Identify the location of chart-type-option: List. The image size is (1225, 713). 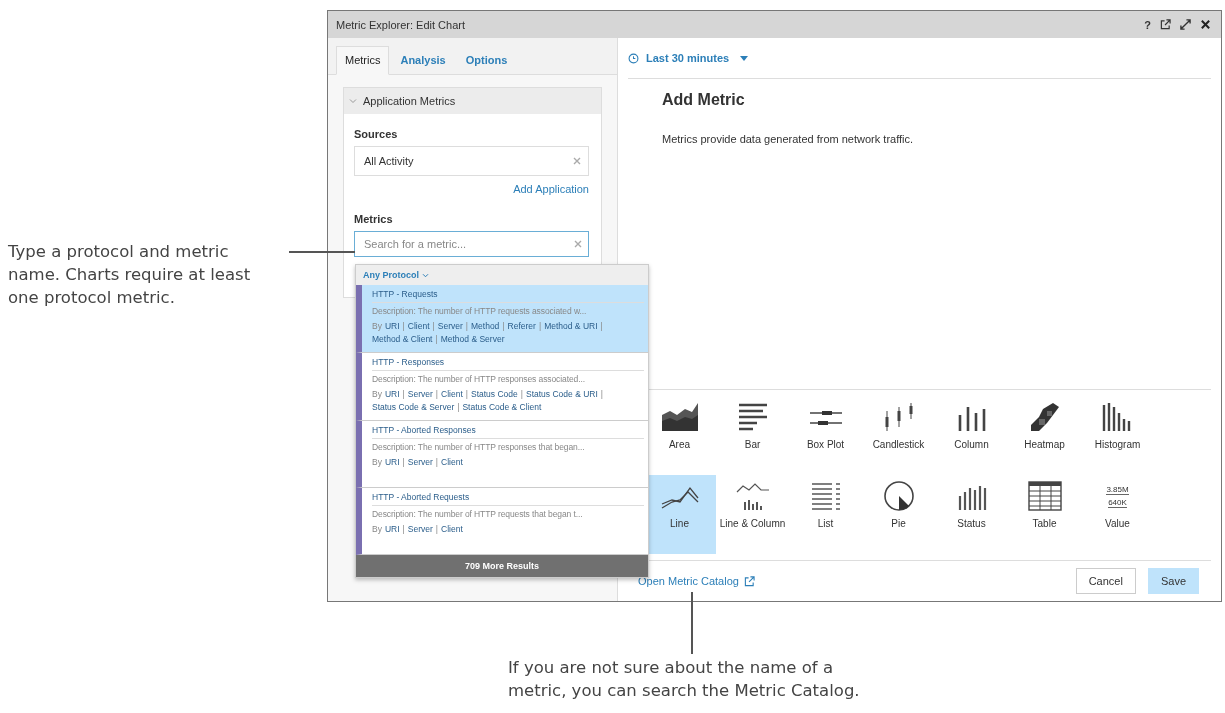
(825, 514).